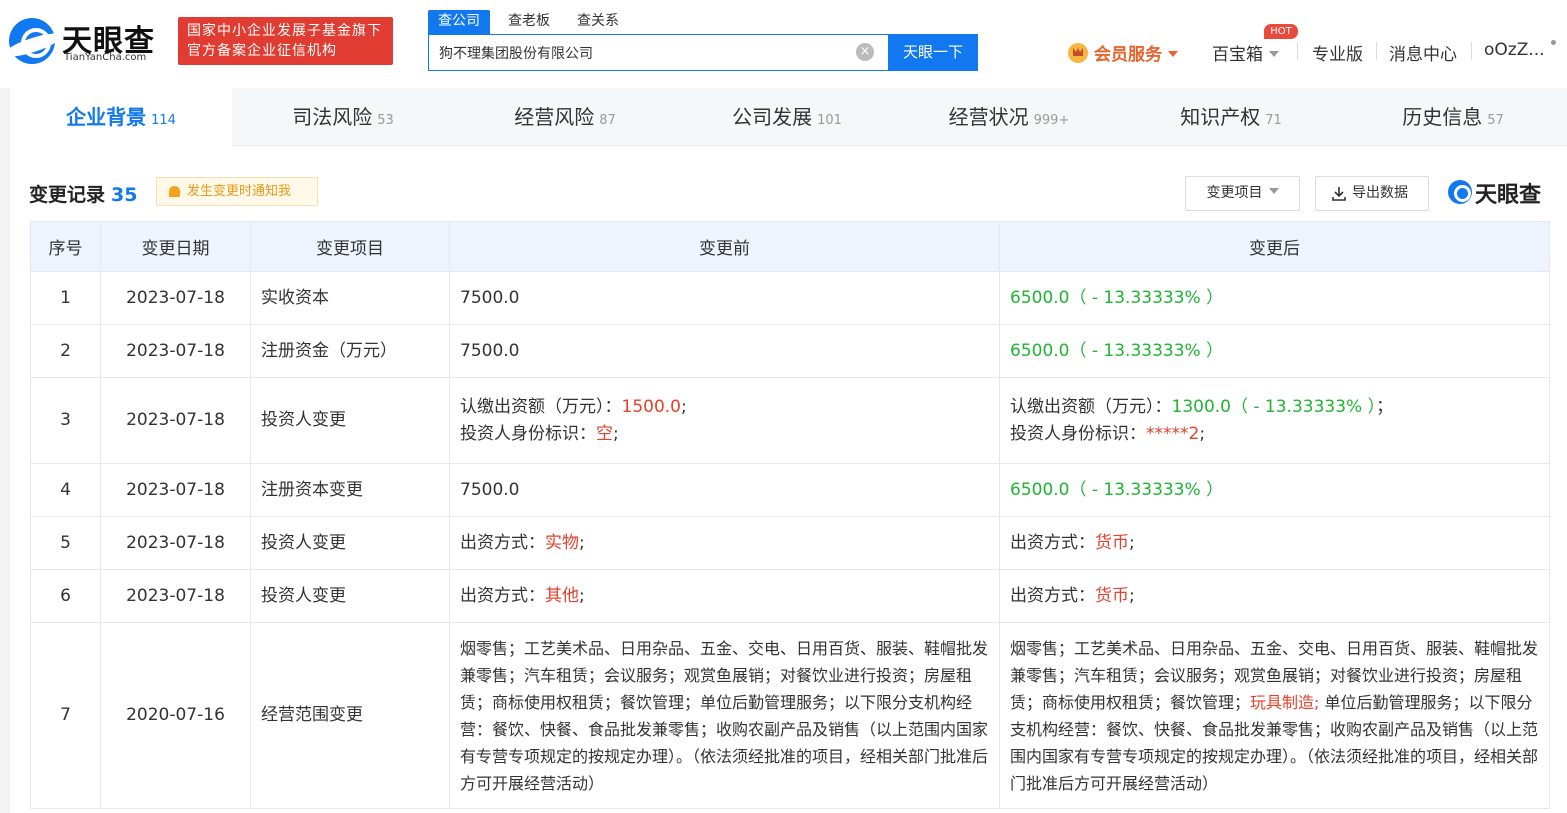  I want to click on export-data-button: 导出数据, so click(1372, 193).